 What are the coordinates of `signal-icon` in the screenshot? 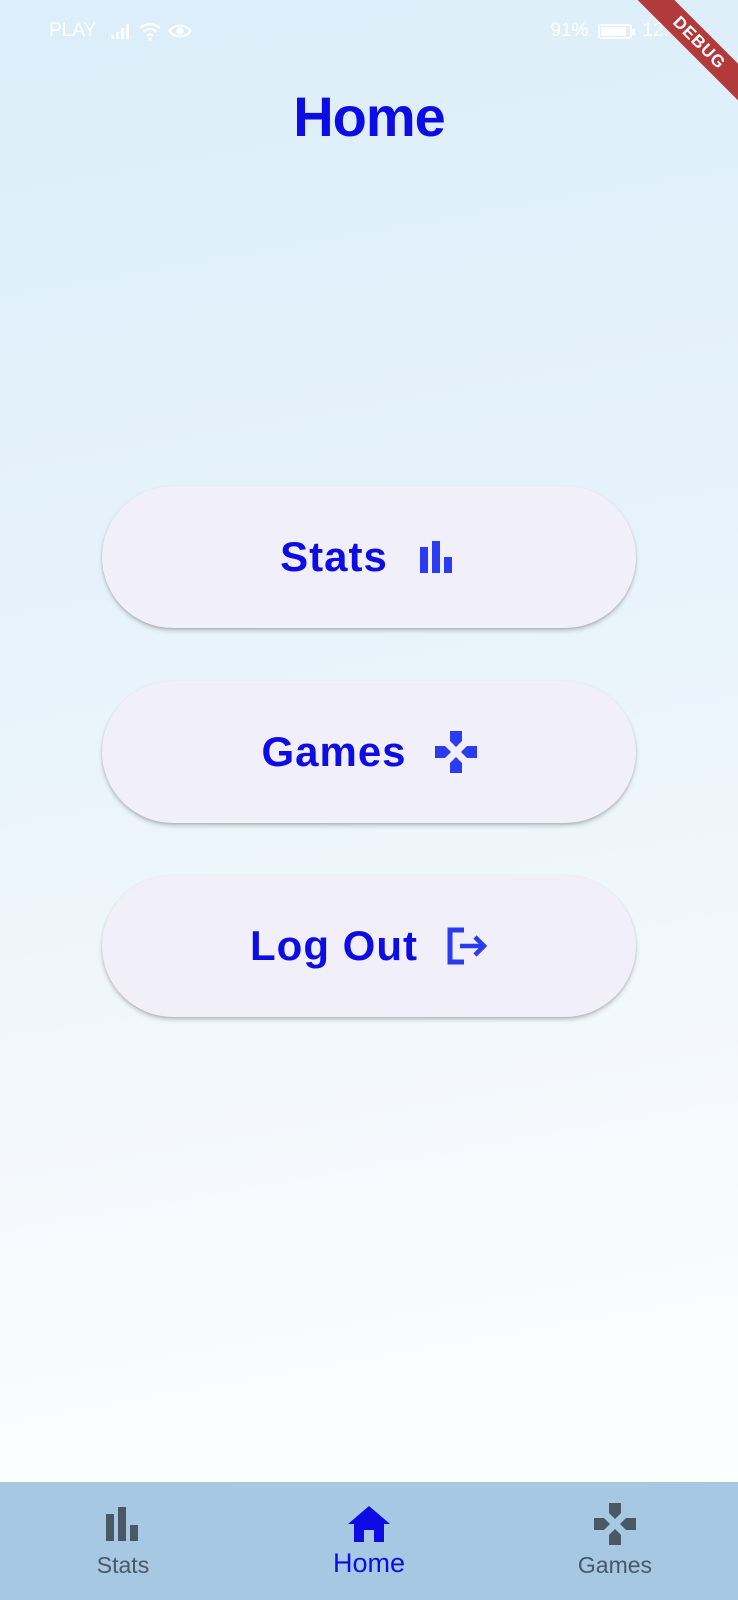 It's located at (120, 31).